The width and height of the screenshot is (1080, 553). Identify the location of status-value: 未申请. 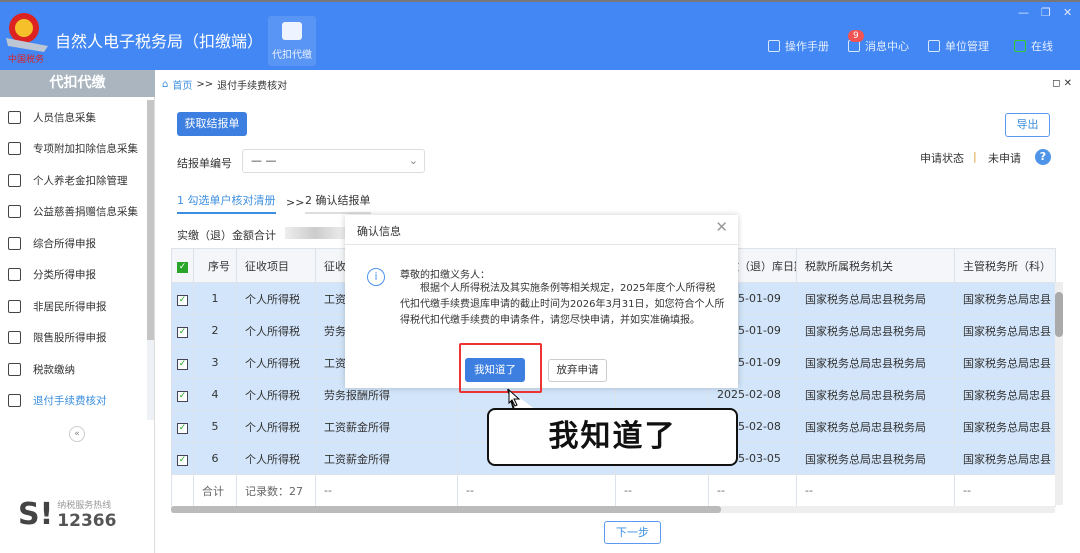
(1004, 158).